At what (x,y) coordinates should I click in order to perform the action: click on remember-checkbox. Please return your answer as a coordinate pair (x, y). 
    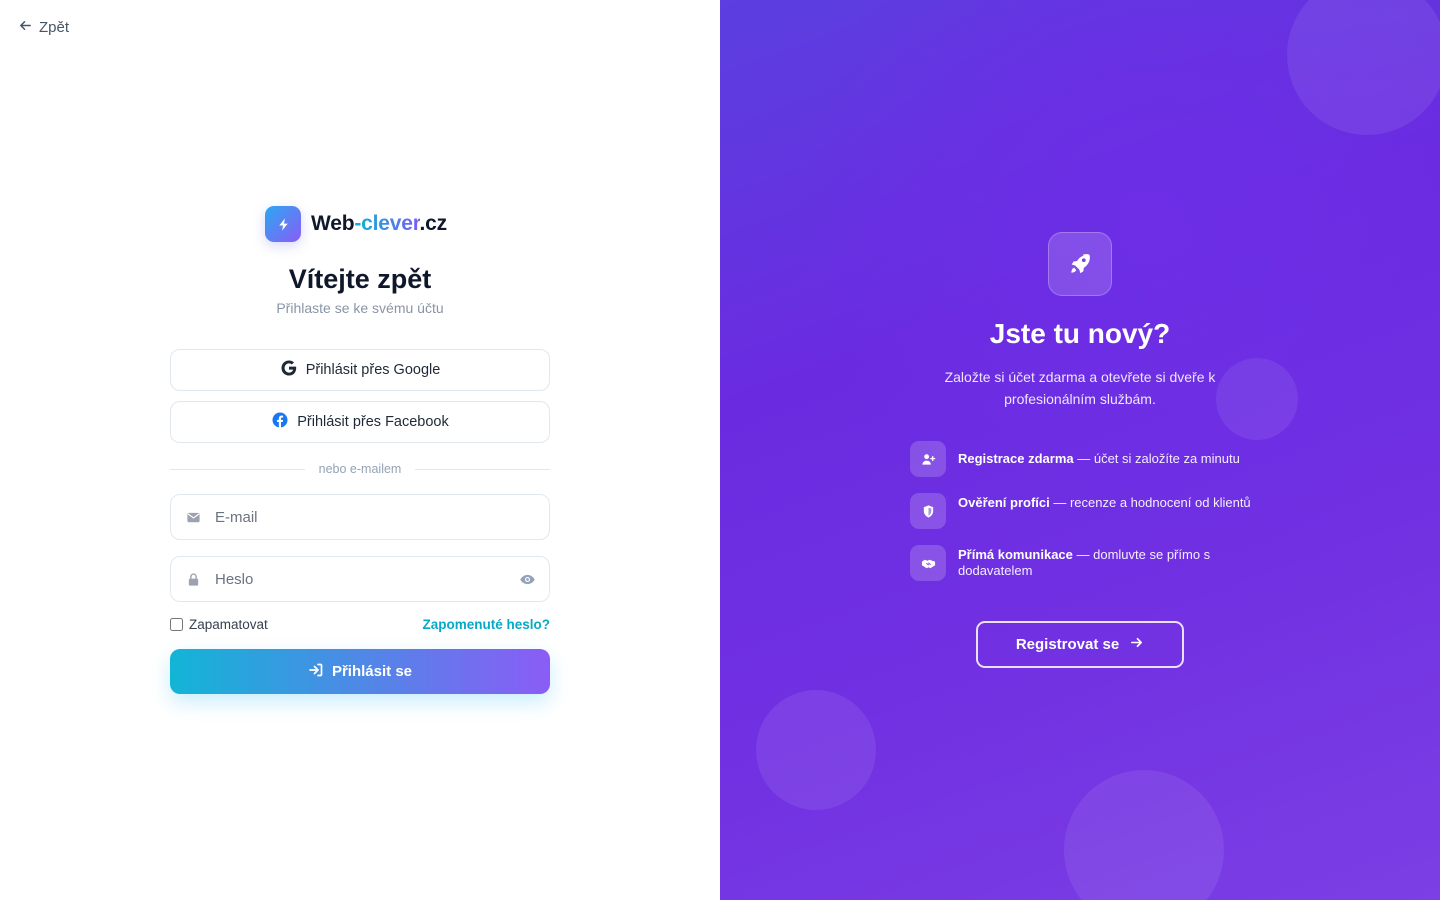
    Looking at the image, I should click on (176, 624).